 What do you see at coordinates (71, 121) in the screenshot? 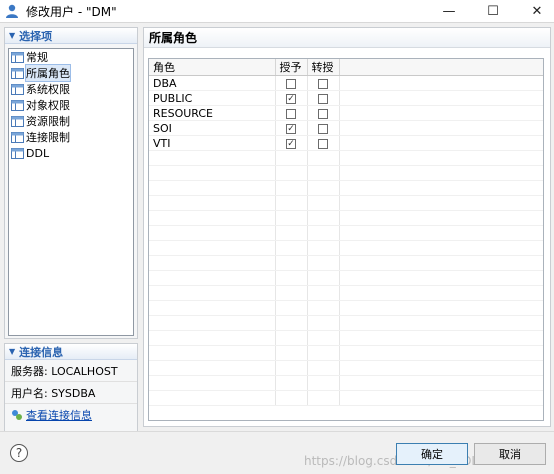
I see `nav-item-resource-limits: 资源限制` at bounding box center [71, 121].